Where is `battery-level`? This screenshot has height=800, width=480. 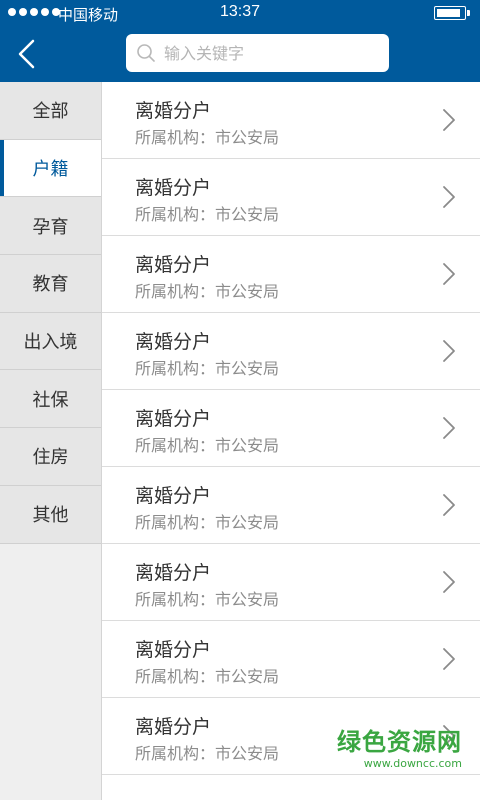
battery-level is located at coordinates (449, 13).